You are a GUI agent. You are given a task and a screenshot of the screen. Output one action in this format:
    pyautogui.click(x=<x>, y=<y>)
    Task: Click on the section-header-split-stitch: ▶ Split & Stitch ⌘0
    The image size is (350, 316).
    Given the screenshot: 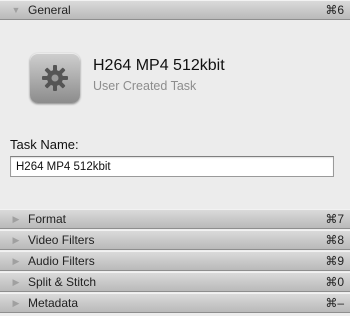 What is the action you would take?
    pyautogui.click(x=175, y=282)
    